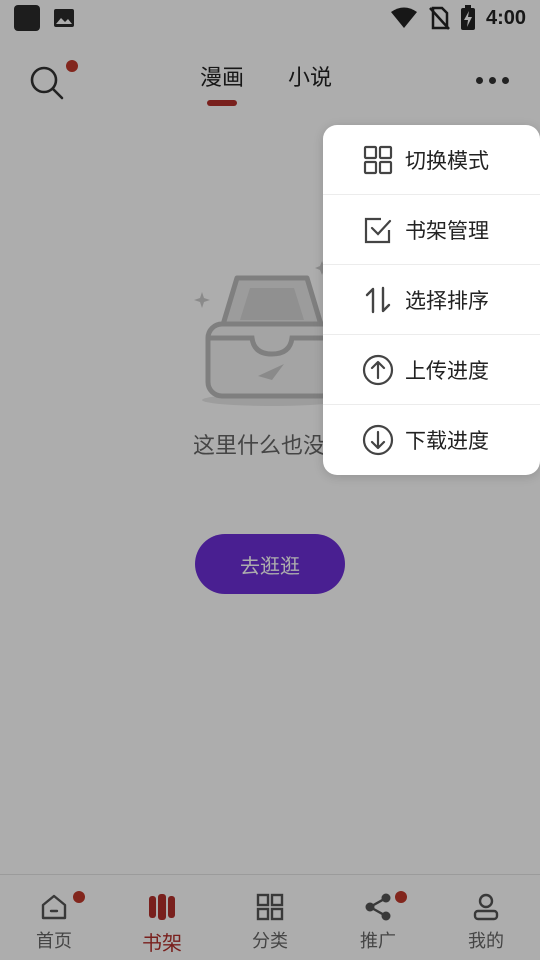 The image size is (540, 960). I want to click on menu-label: 切换模式, so click(447, 160).